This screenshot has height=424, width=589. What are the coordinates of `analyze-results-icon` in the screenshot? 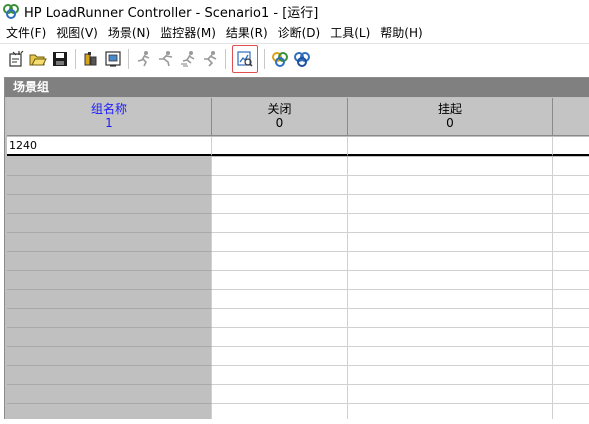 It's located at (245, 59).